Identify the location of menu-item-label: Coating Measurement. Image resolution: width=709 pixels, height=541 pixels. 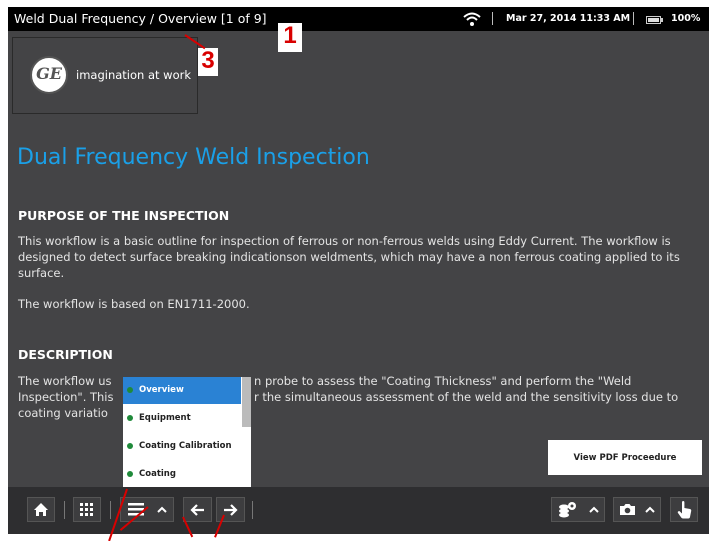
(157, 474).